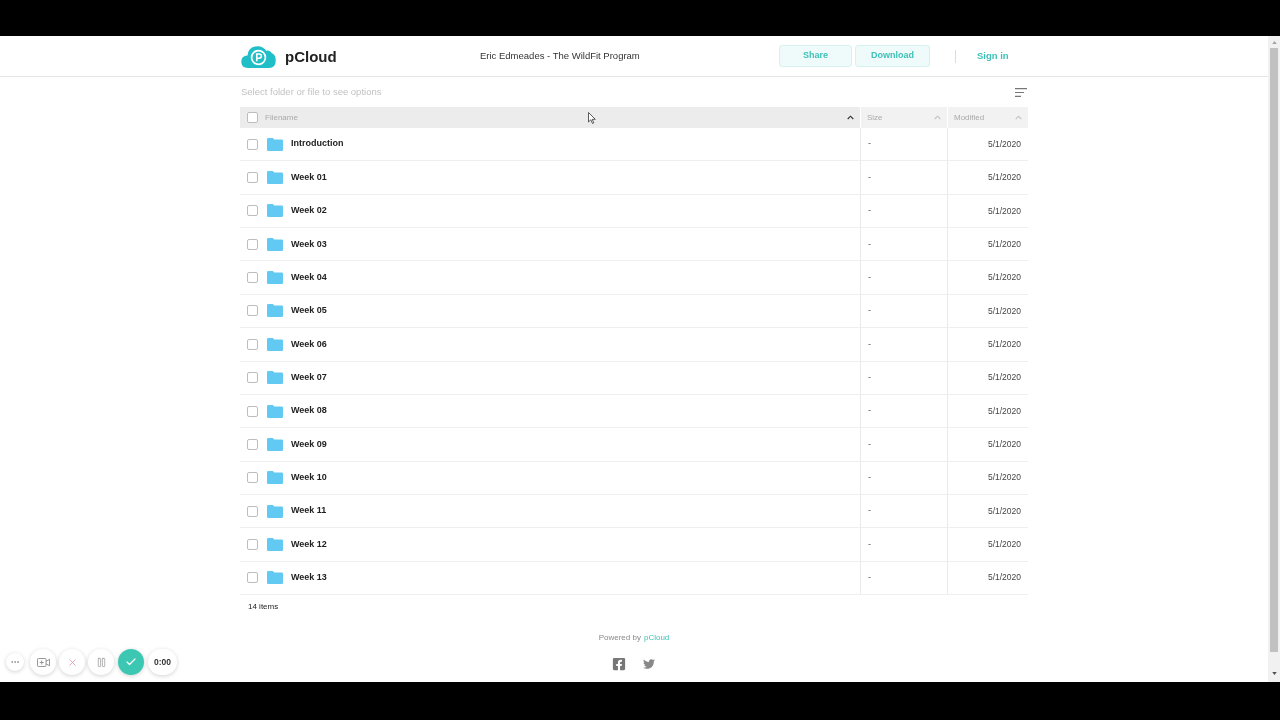 This screenshot has height=720, width=1280. Describe the element at coordinates (619, 638) in the screenshot. I see `powered-by-text: Powered by` at that location.